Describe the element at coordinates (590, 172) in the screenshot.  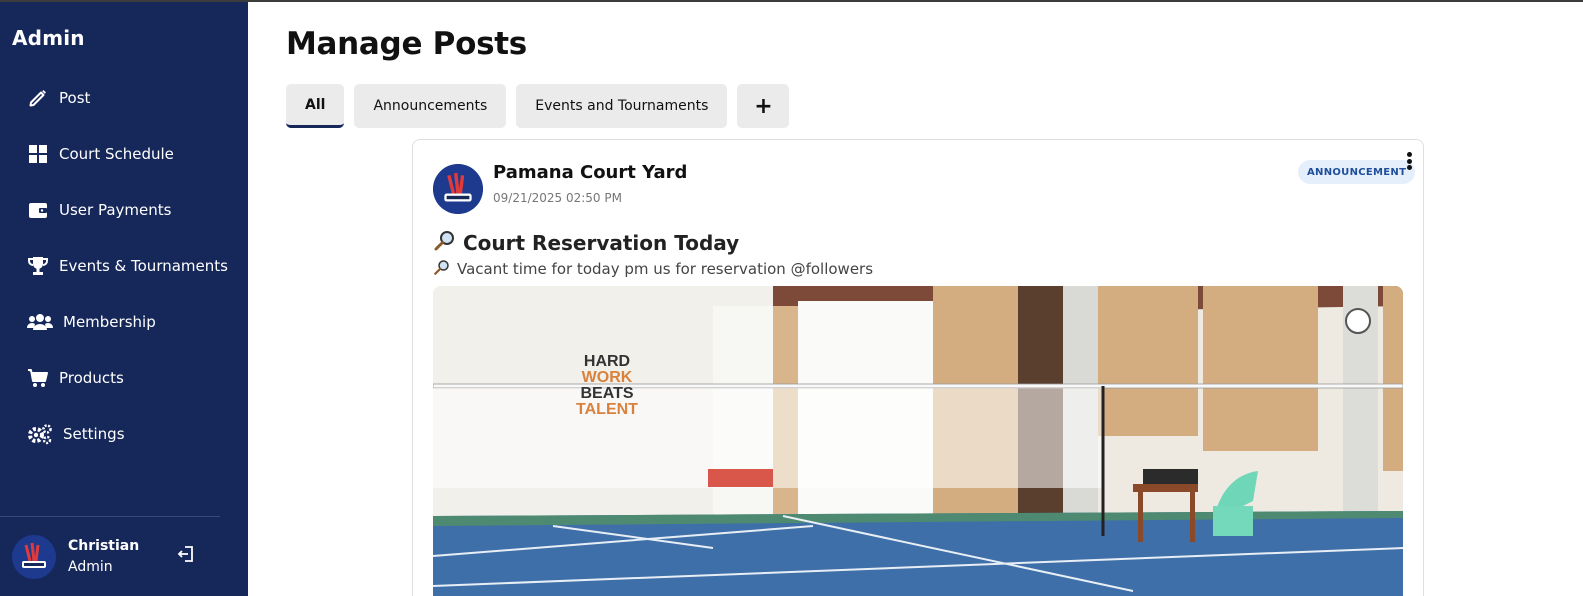
I see `post-author: Pamana Court Yard` at that location.